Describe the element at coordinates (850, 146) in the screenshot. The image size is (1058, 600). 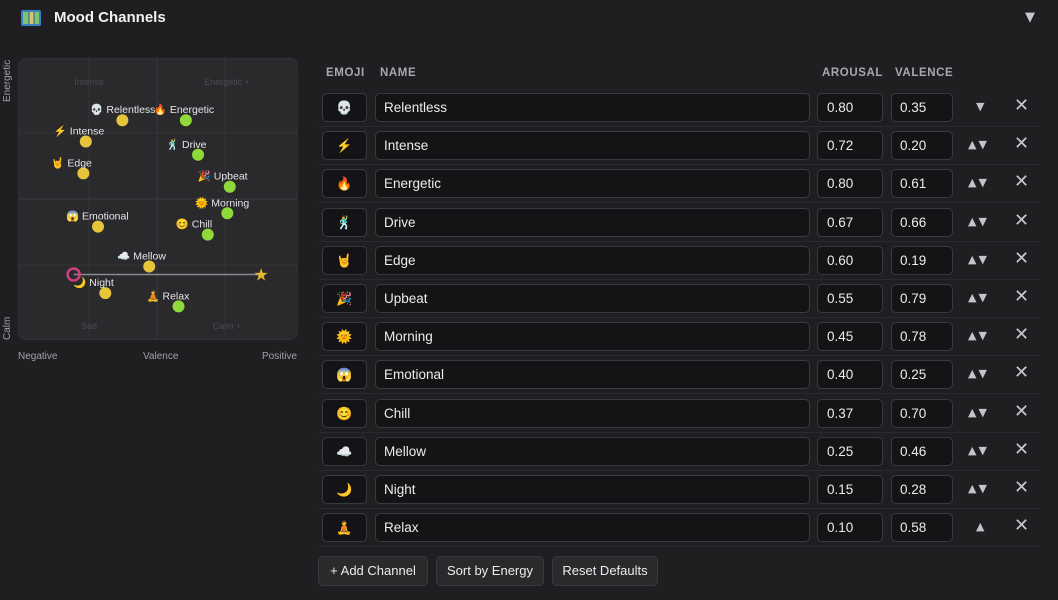
I see `arousal-field: 0.72` at that location.